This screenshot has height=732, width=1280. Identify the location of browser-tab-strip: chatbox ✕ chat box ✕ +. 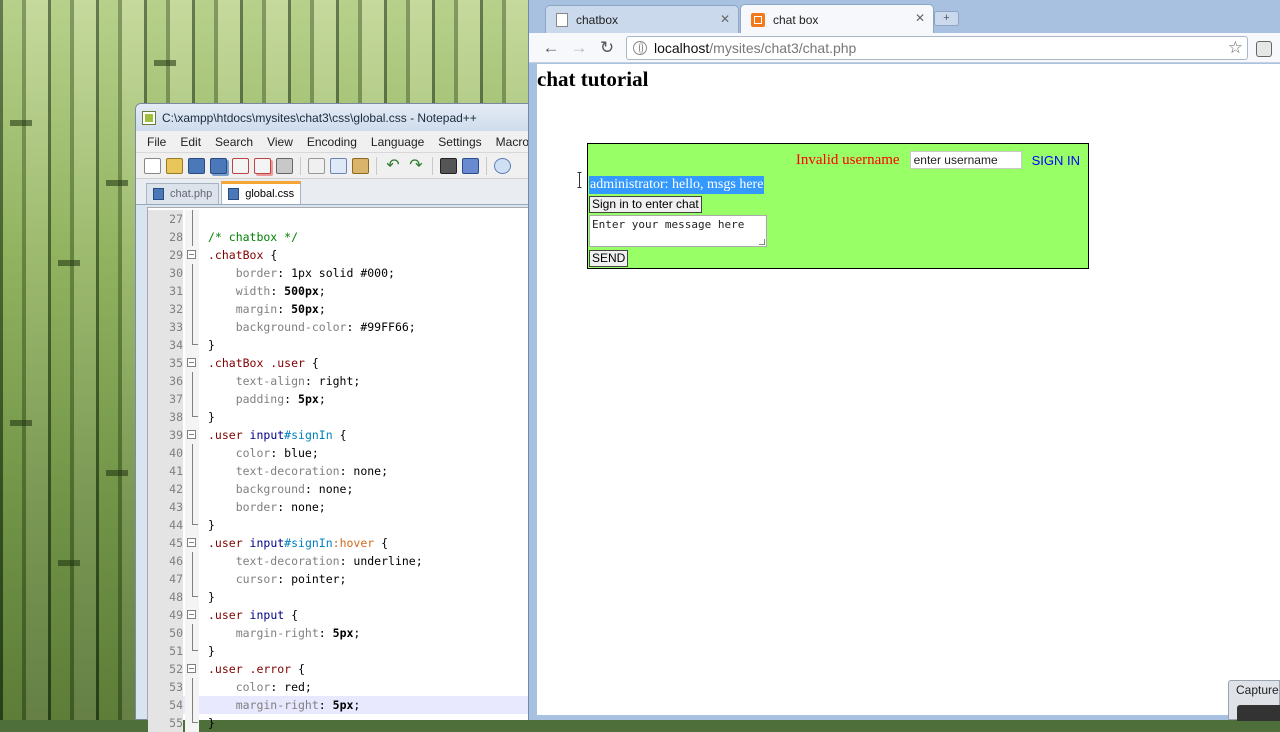
(904, 17).